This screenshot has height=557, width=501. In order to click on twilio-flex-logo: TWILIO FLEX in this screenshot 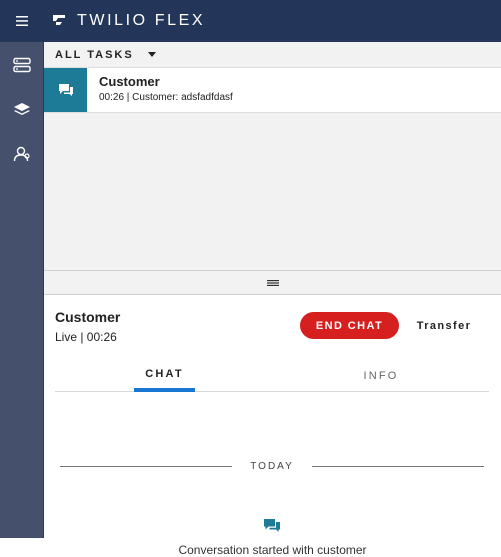, I will do `click(128, 21)`.